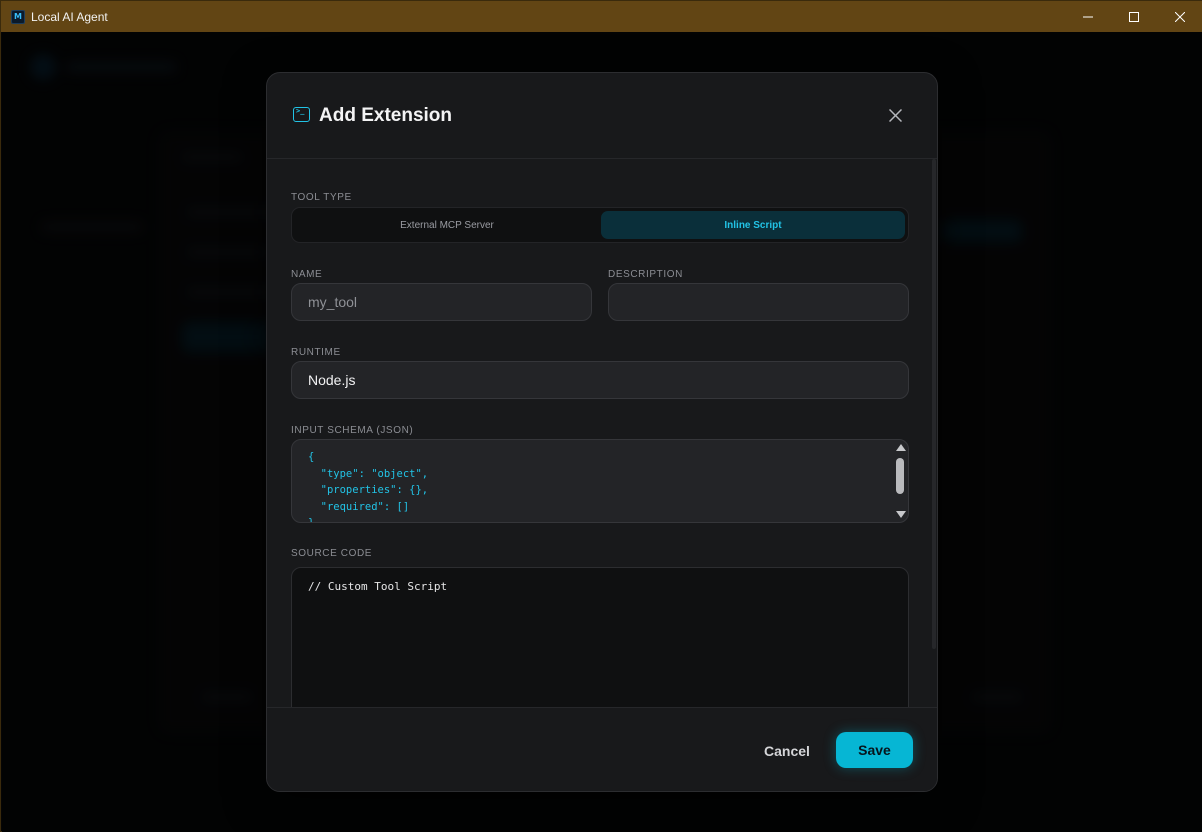 The image size is (1202, 832). Describe the element at coordinates (601, 16) in the screenshot. I see `title-bar: M Local AI Agent` at that location.